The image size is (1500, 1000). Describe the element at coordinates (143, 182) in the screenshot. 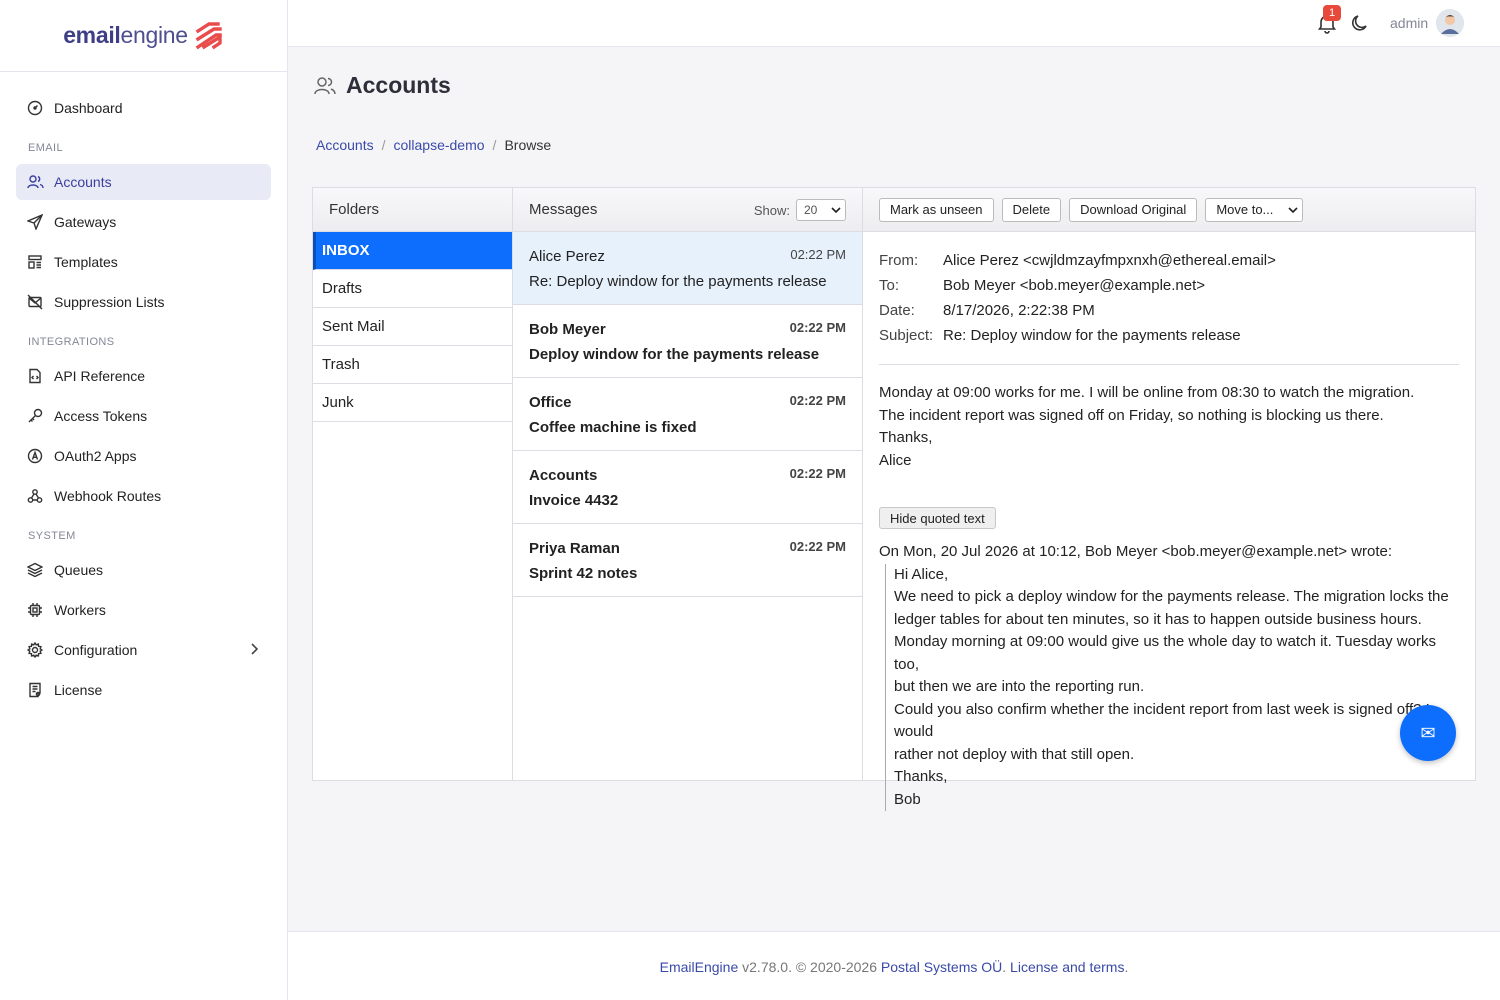

I see `sidebar-item-accounts: Accounts` at that location.